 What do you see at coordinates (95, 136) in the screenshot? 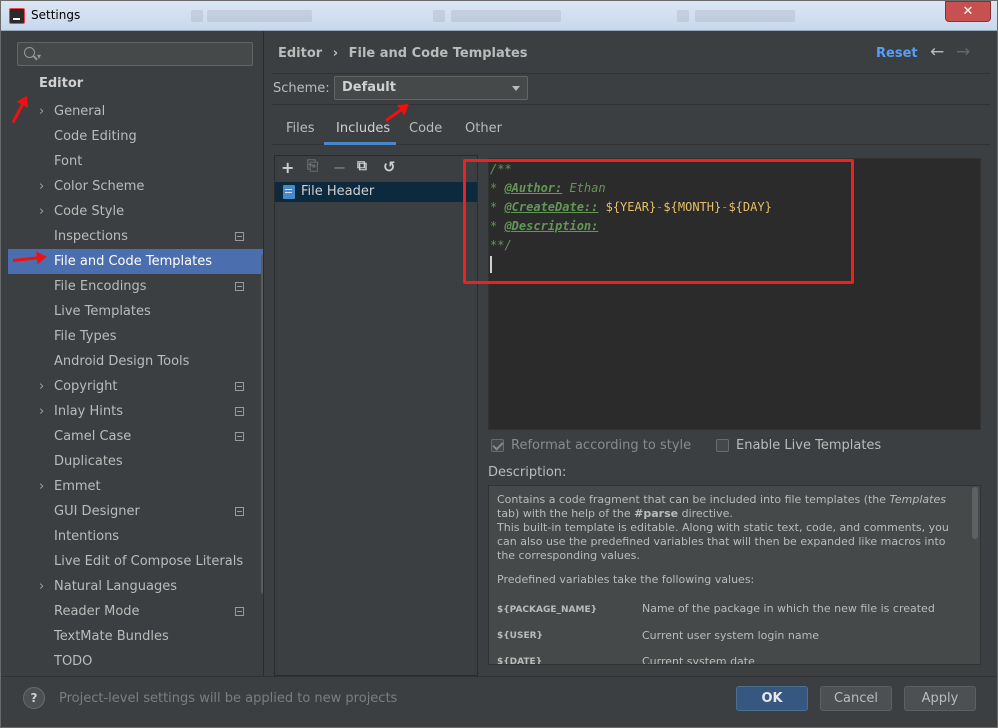
I see `sidebar-item-label: Code Editing` at bounding box center [95, 136].